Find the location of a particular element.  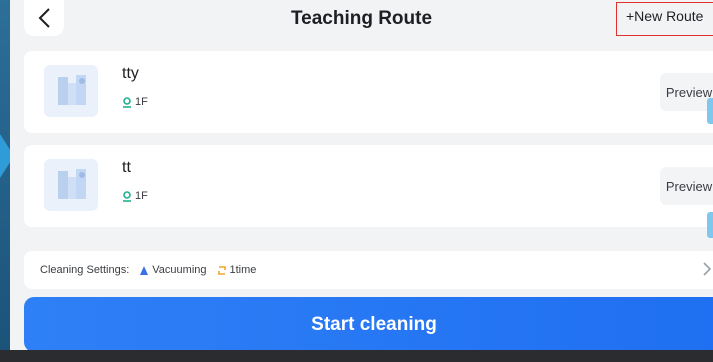

cleaning-times: 1time is located at coordinates (237, 270).